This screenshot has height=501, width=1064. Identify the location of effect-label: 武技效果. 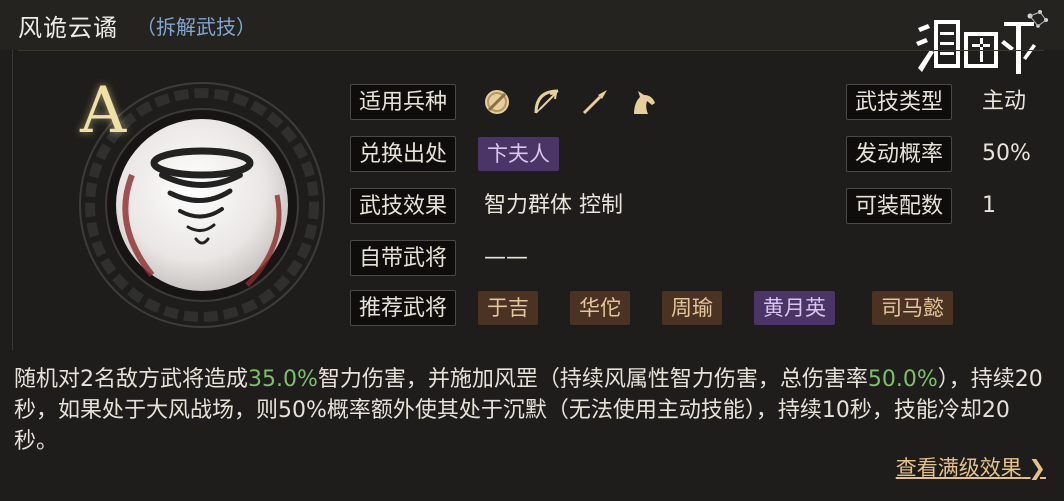
(403, 206).